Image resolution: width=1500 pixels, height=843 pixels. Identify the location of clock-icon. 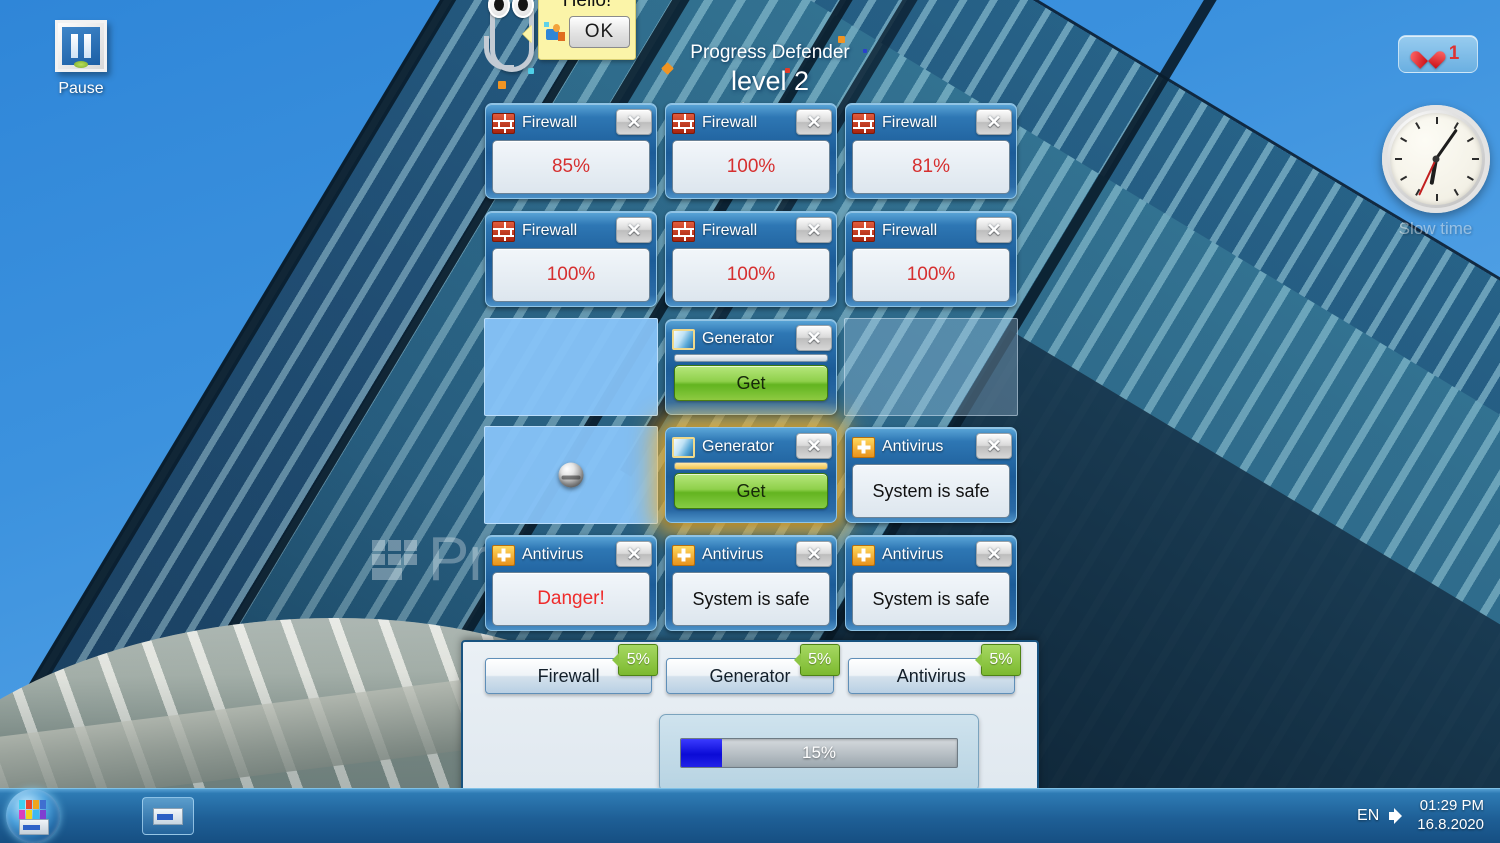
(1435, 159).